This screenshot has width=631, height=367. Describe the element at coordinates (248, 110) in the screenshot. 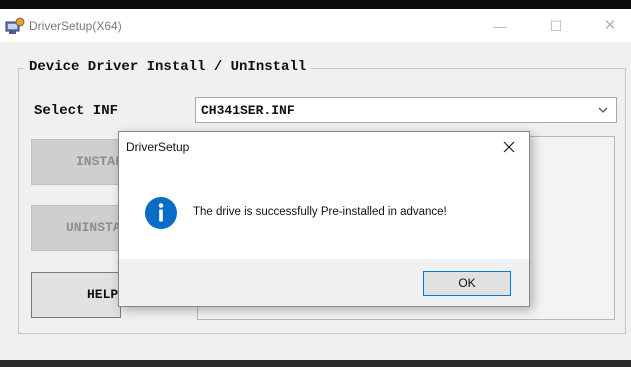

I see `inf-select-value: CH341SER.INF` at that location.